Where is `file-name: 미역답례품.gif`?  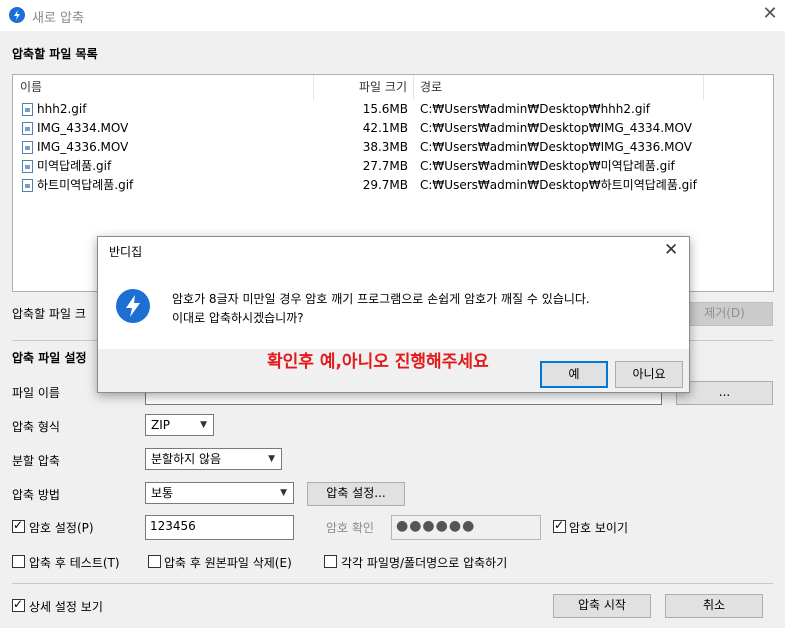 file-name: 미역답례품.gif is located at coordinates (74, 166).